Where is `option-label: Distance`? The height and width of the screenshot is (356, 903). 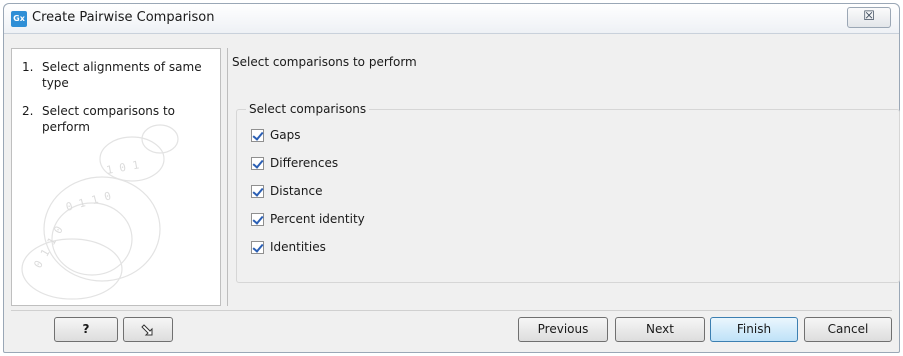 option-label: Distance is located at coordinates (296, 191).